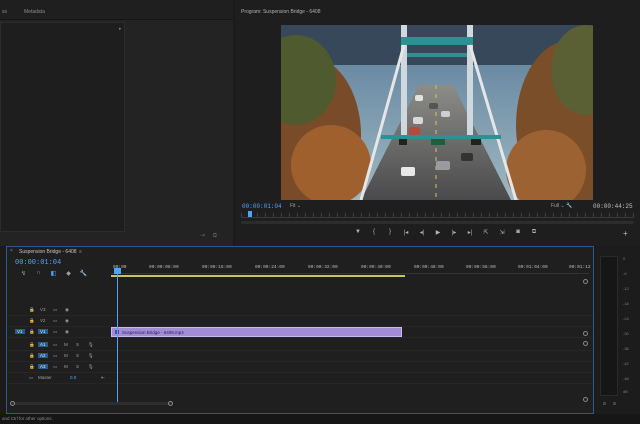  What do you see at coordinates (631, 326) in the screenshot?
I see `audio-meter-scale: 0 -6 -12 -18 -24 -30 -36 -42 -48 dB` at bounding box center [631, 326].